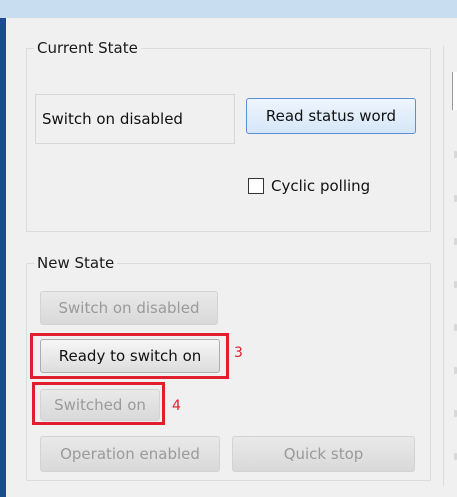  I want to click on current-state-title: Current State, so click(87, 48).